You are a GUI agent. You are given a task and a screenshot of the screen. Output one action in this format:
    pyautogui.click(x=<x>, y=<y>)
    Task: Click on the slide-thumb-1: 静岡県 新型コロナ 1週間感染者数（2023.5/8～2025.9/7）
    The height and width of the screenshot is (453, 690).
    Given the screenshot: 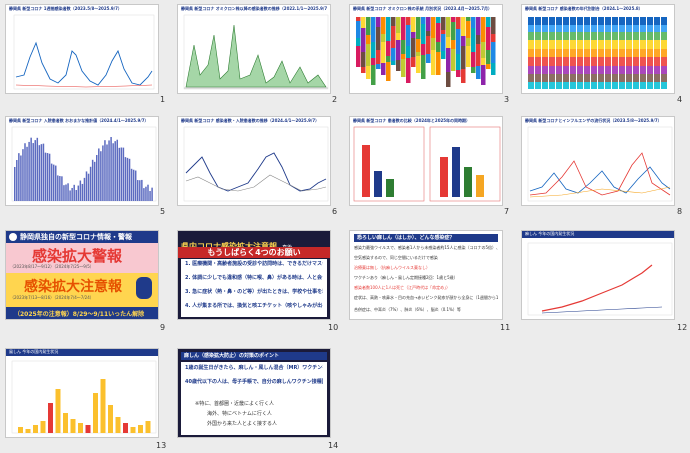 What is the action you would take?
    pyautogui.click(x=82, y=49)
    